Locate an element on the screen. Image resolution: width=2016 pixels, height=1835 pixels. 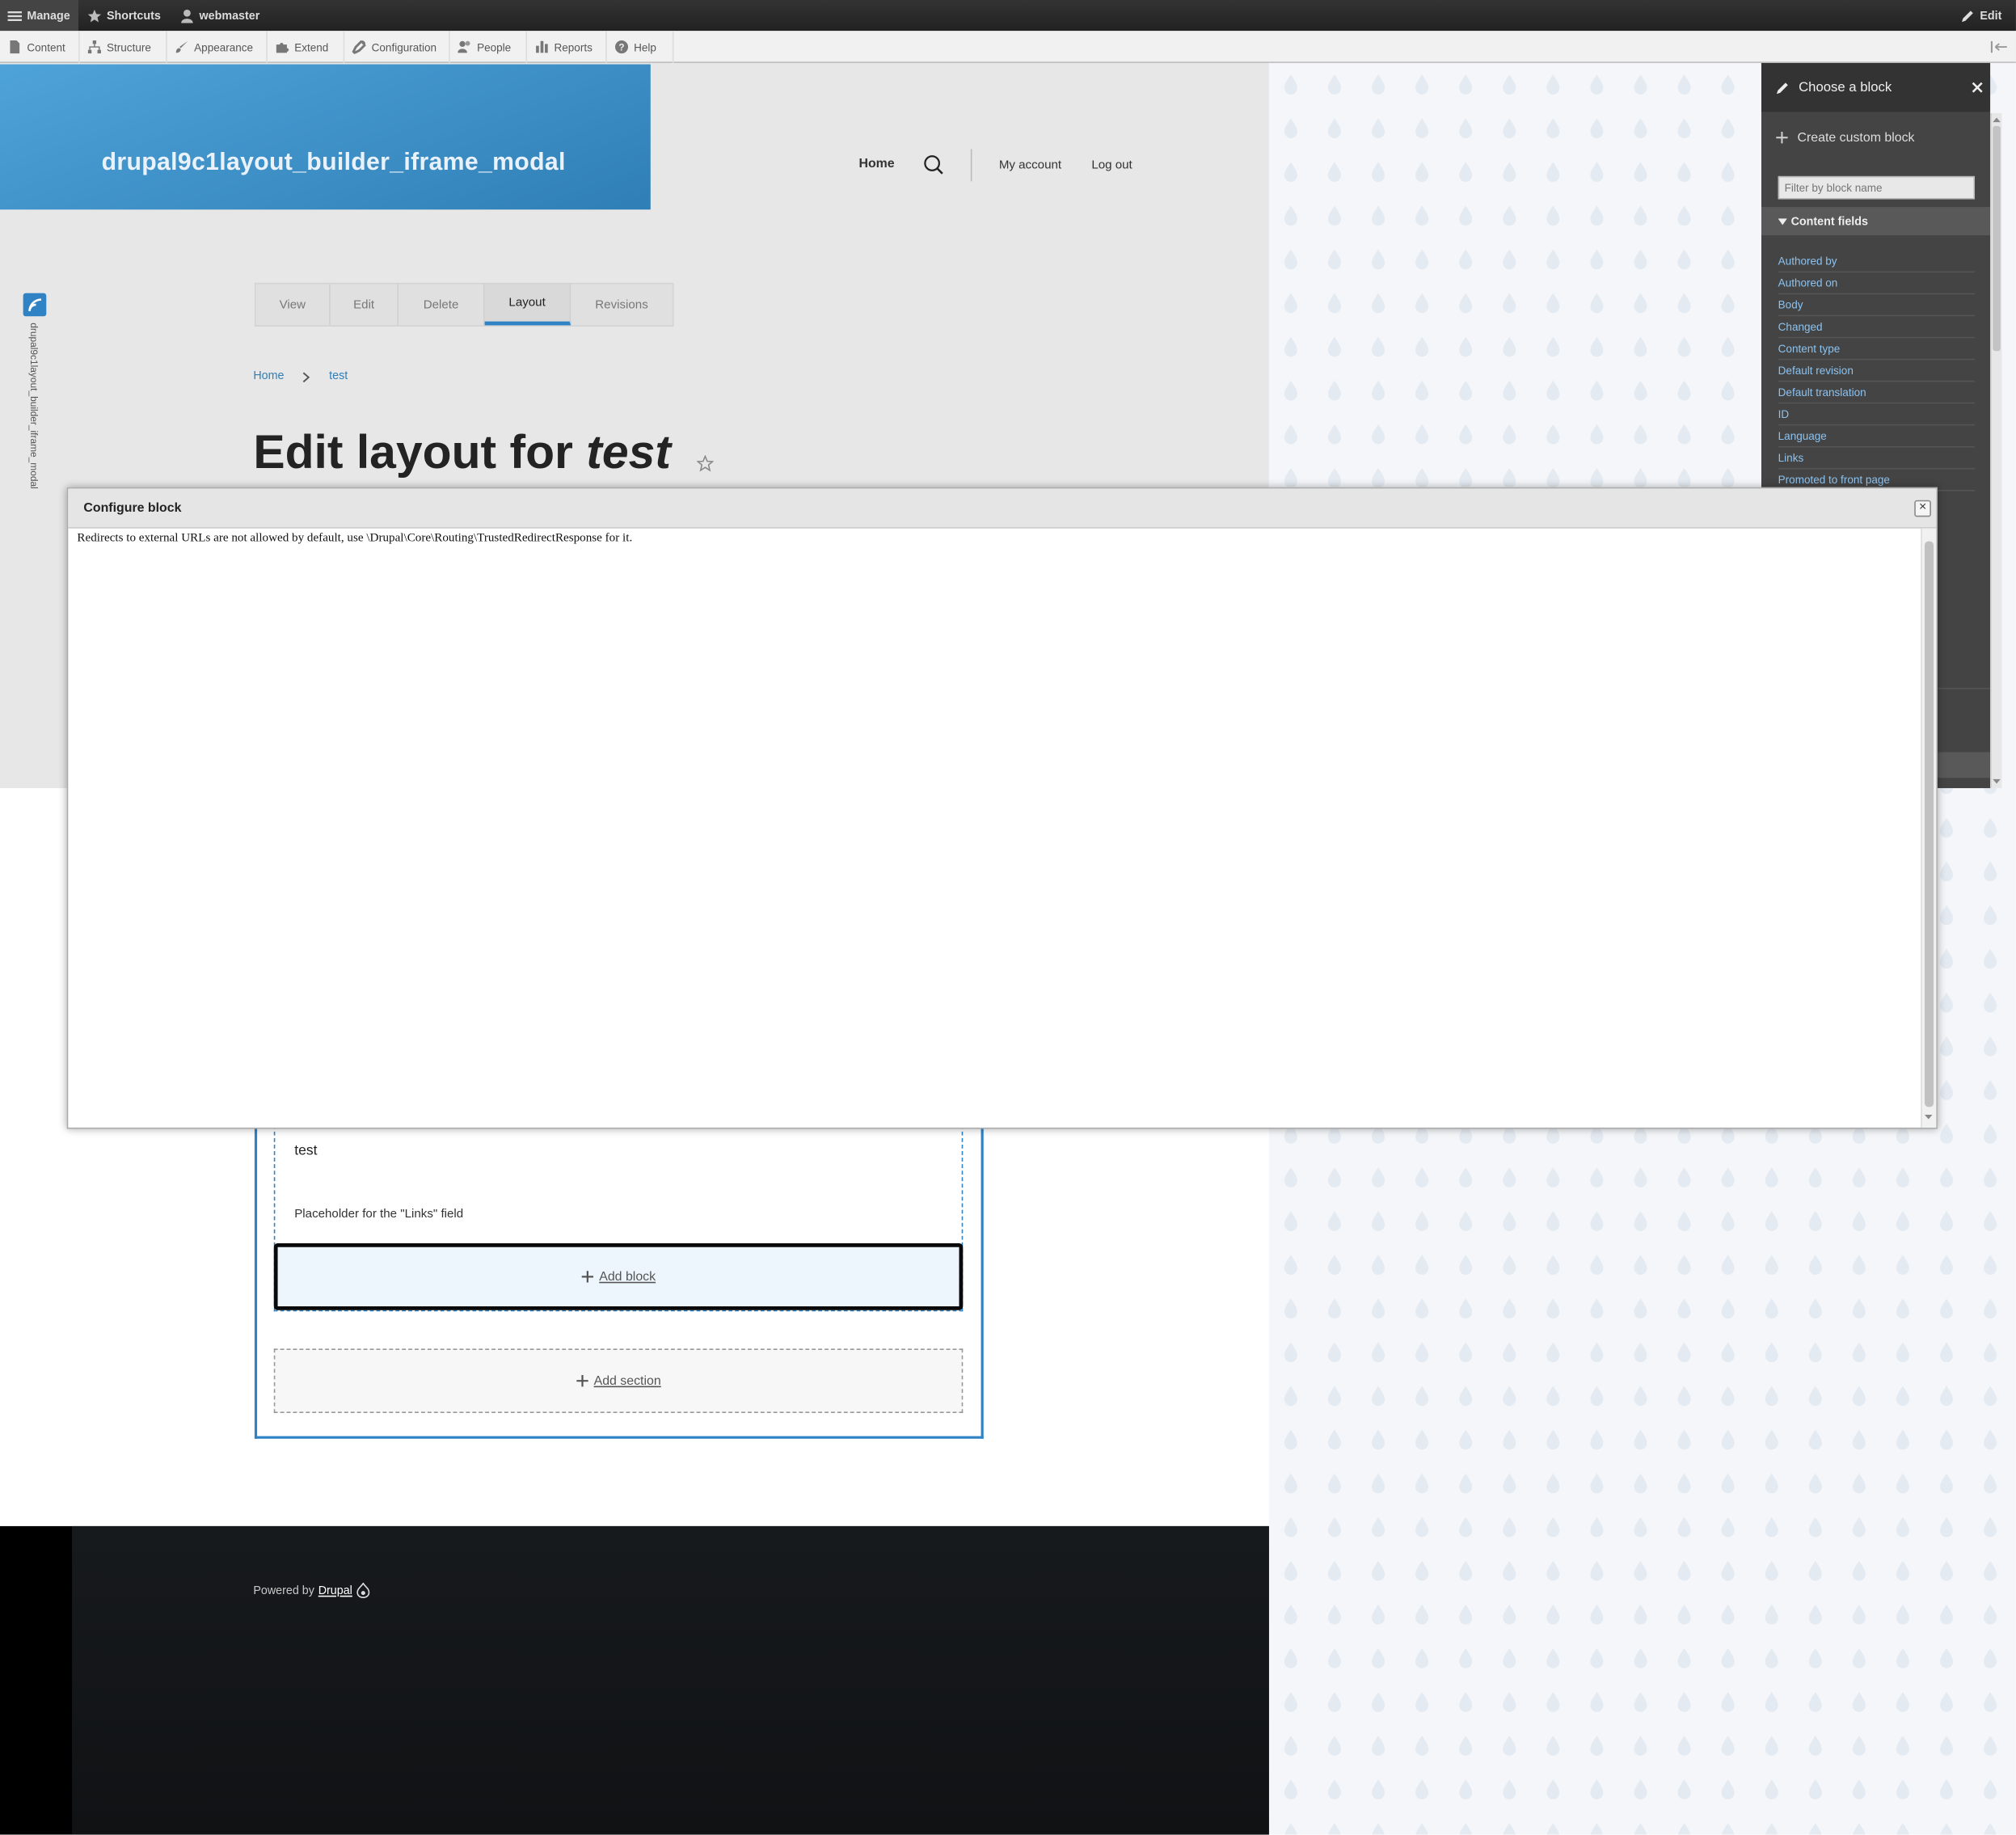
tray-label: Configuration is located at coordinates (404, 47).